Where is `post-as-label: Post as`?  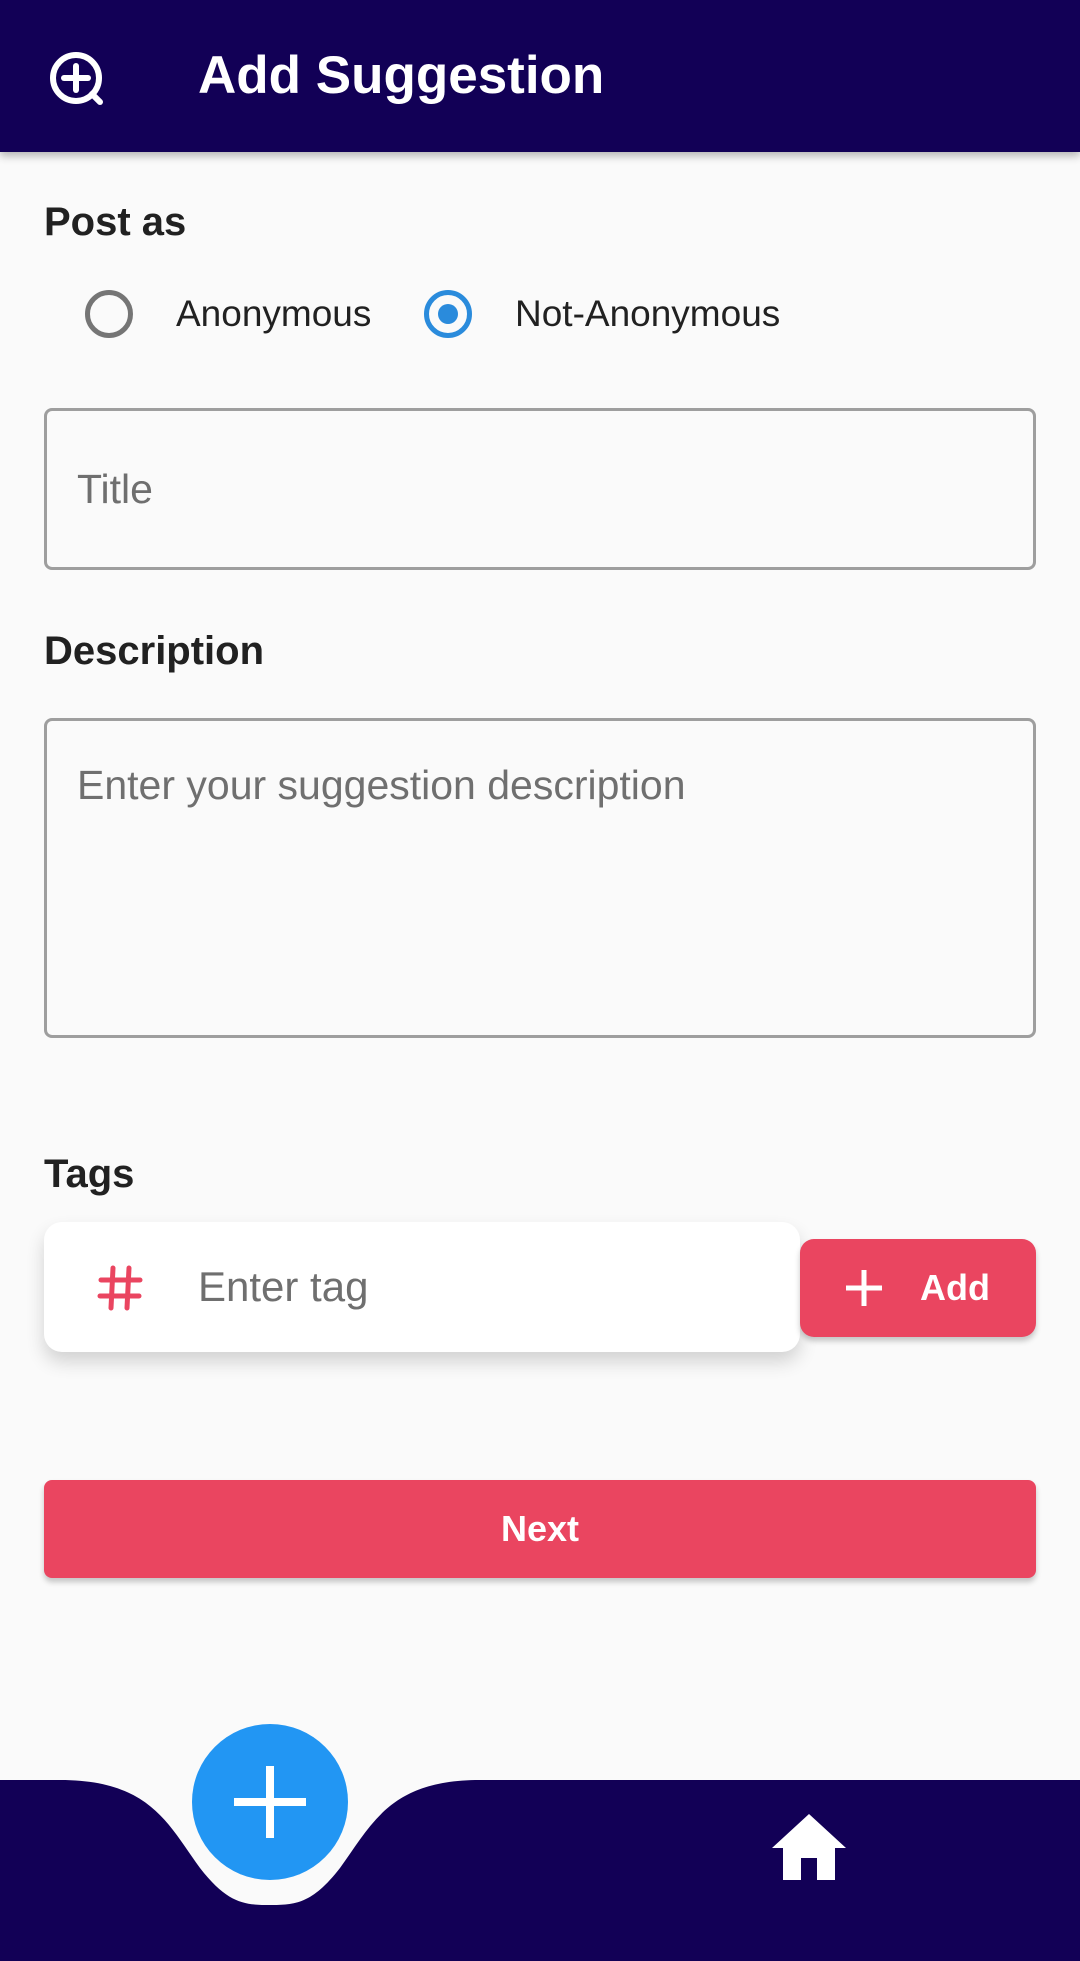
post-as-label: Post as is located at coordinates (115, 222).